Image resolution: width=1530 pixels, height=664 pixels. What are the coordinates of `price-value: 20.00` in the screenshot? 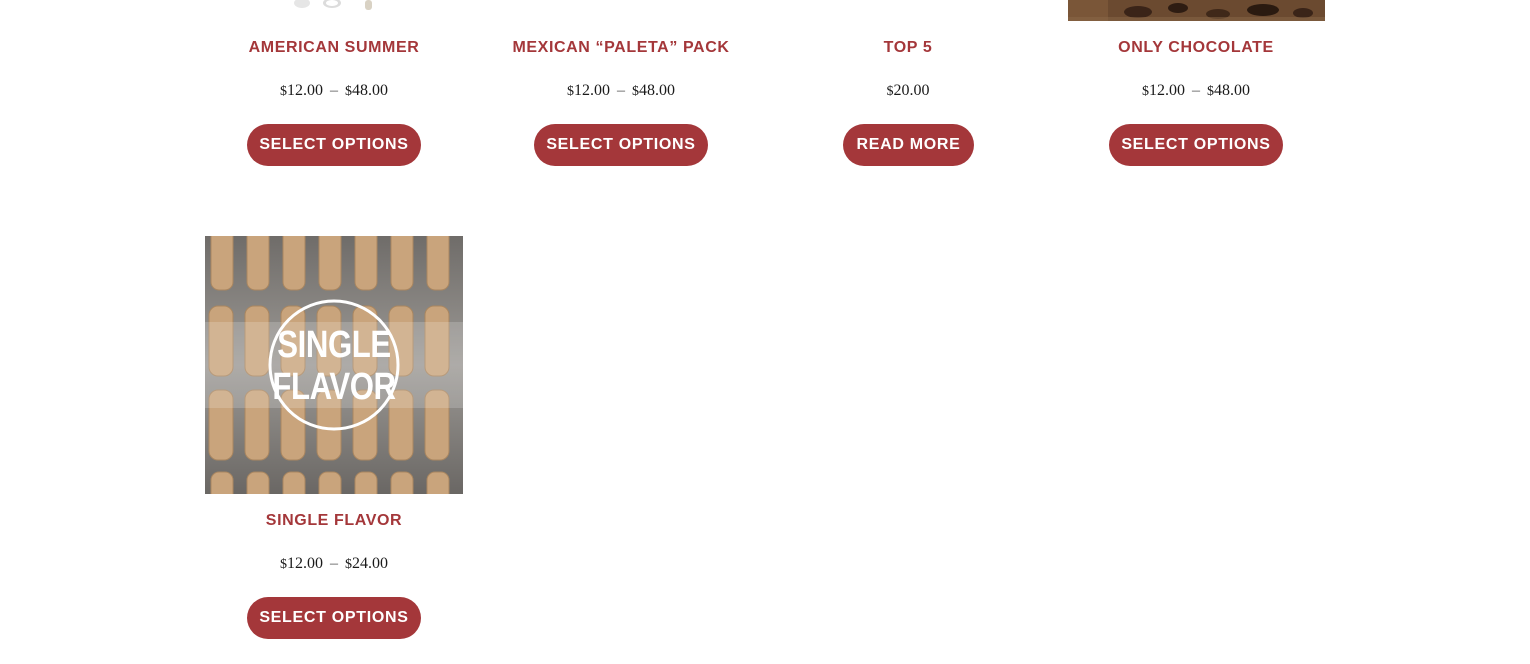 It's located at (911, 90).